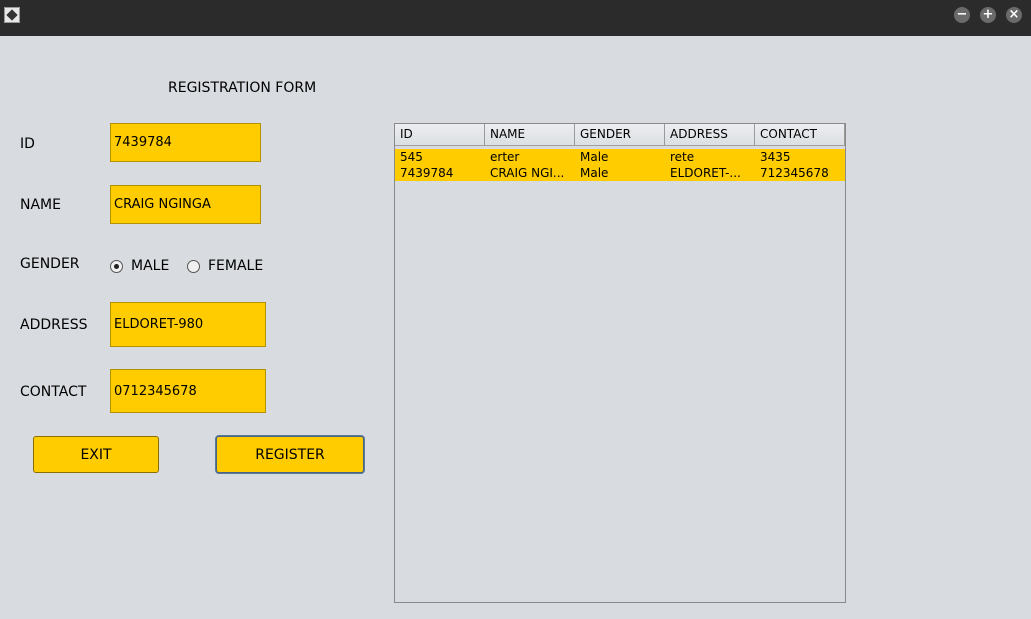 This screenshot has width=1031, height=619. Describe the element at coordinates (185, 142) in the screenshot. I see `id-field: 7439784` at that location.